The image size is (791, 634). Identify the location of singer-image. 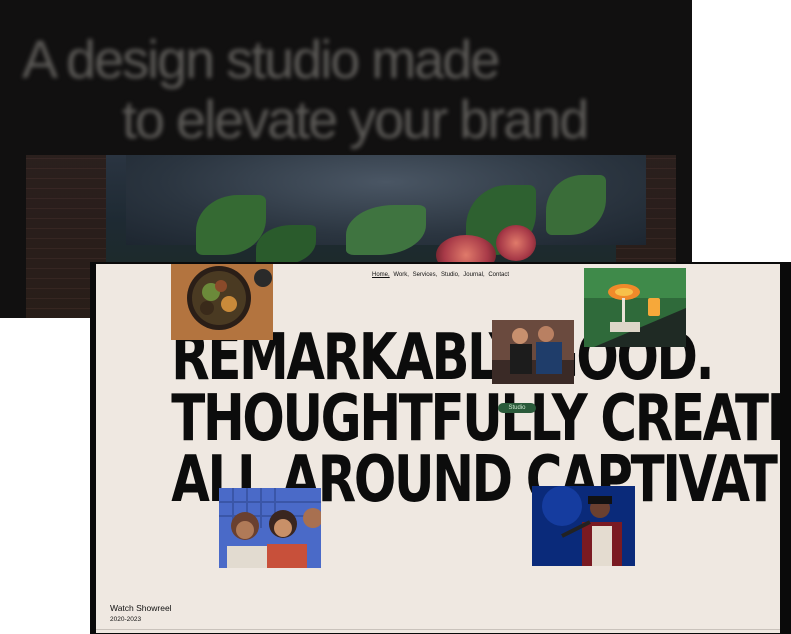
(583, 526).